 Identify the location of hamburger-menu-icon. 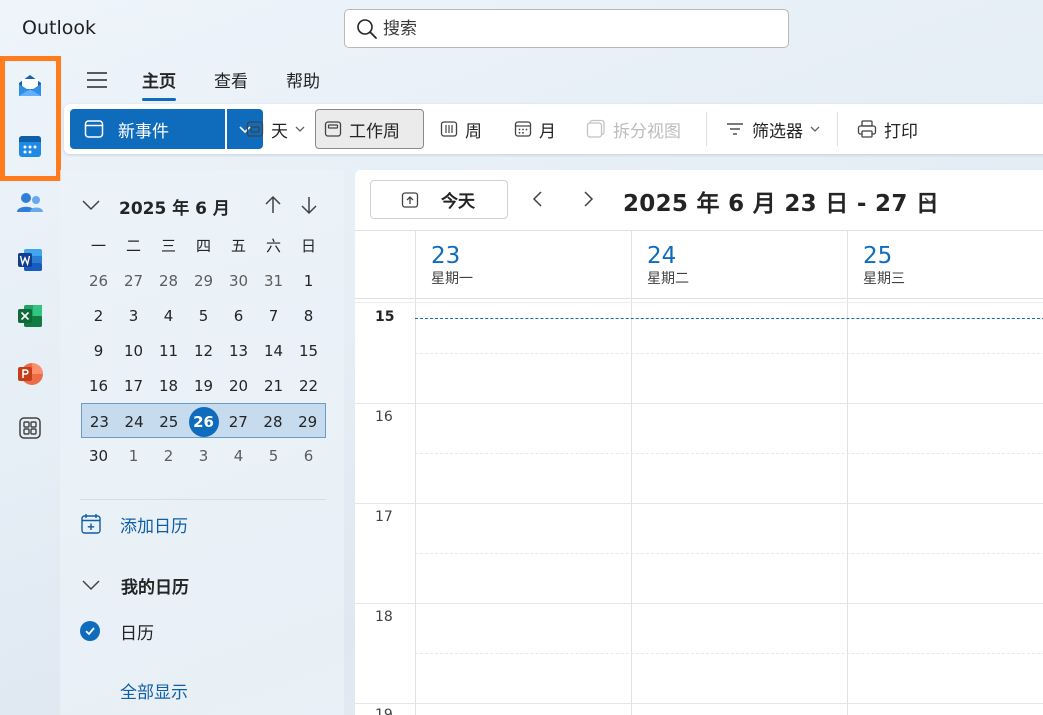
(97, 80).